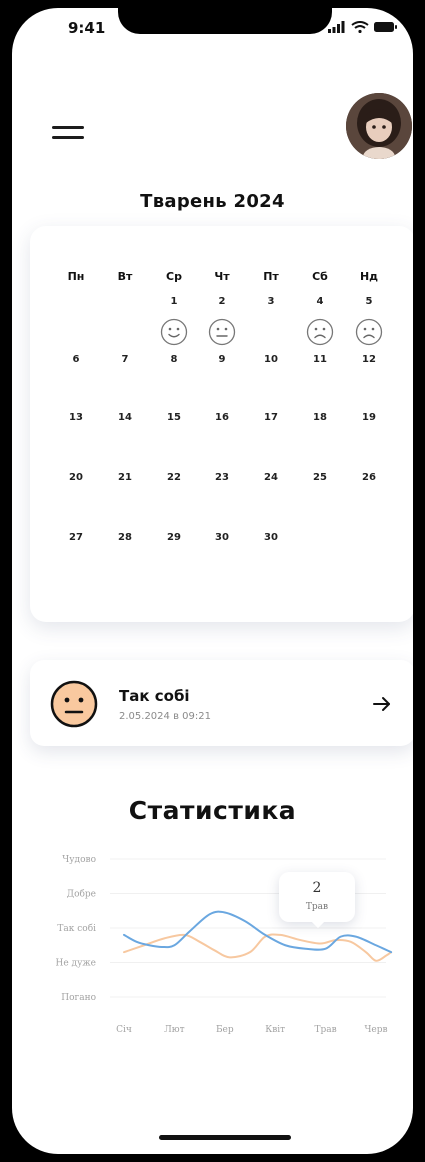  Describe the element at coordinates (222, 359) in the screenshot. I see `calendar-day: 9` at that location.